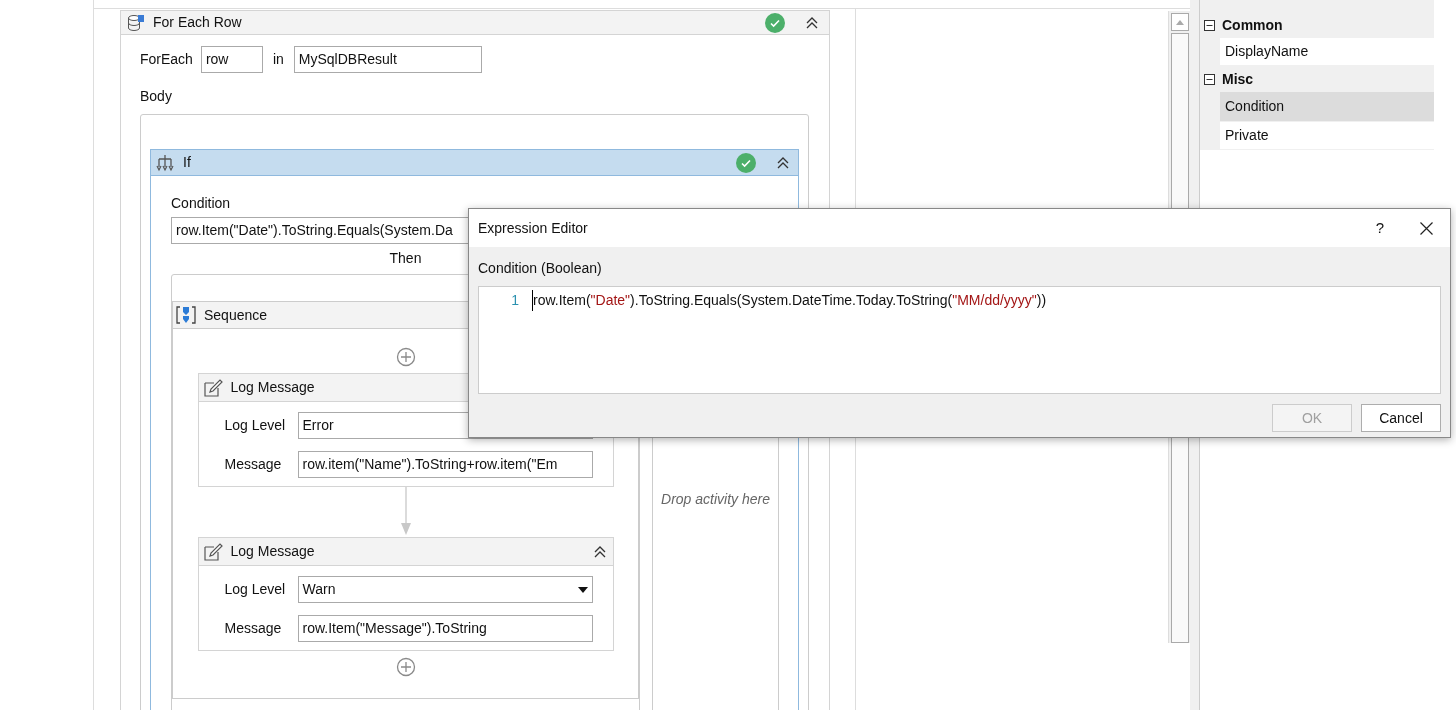  What do you see at coordinates (1327, 107) in the screenshot?
I see `property-row: Condition` at bounding box center [1327, 107].